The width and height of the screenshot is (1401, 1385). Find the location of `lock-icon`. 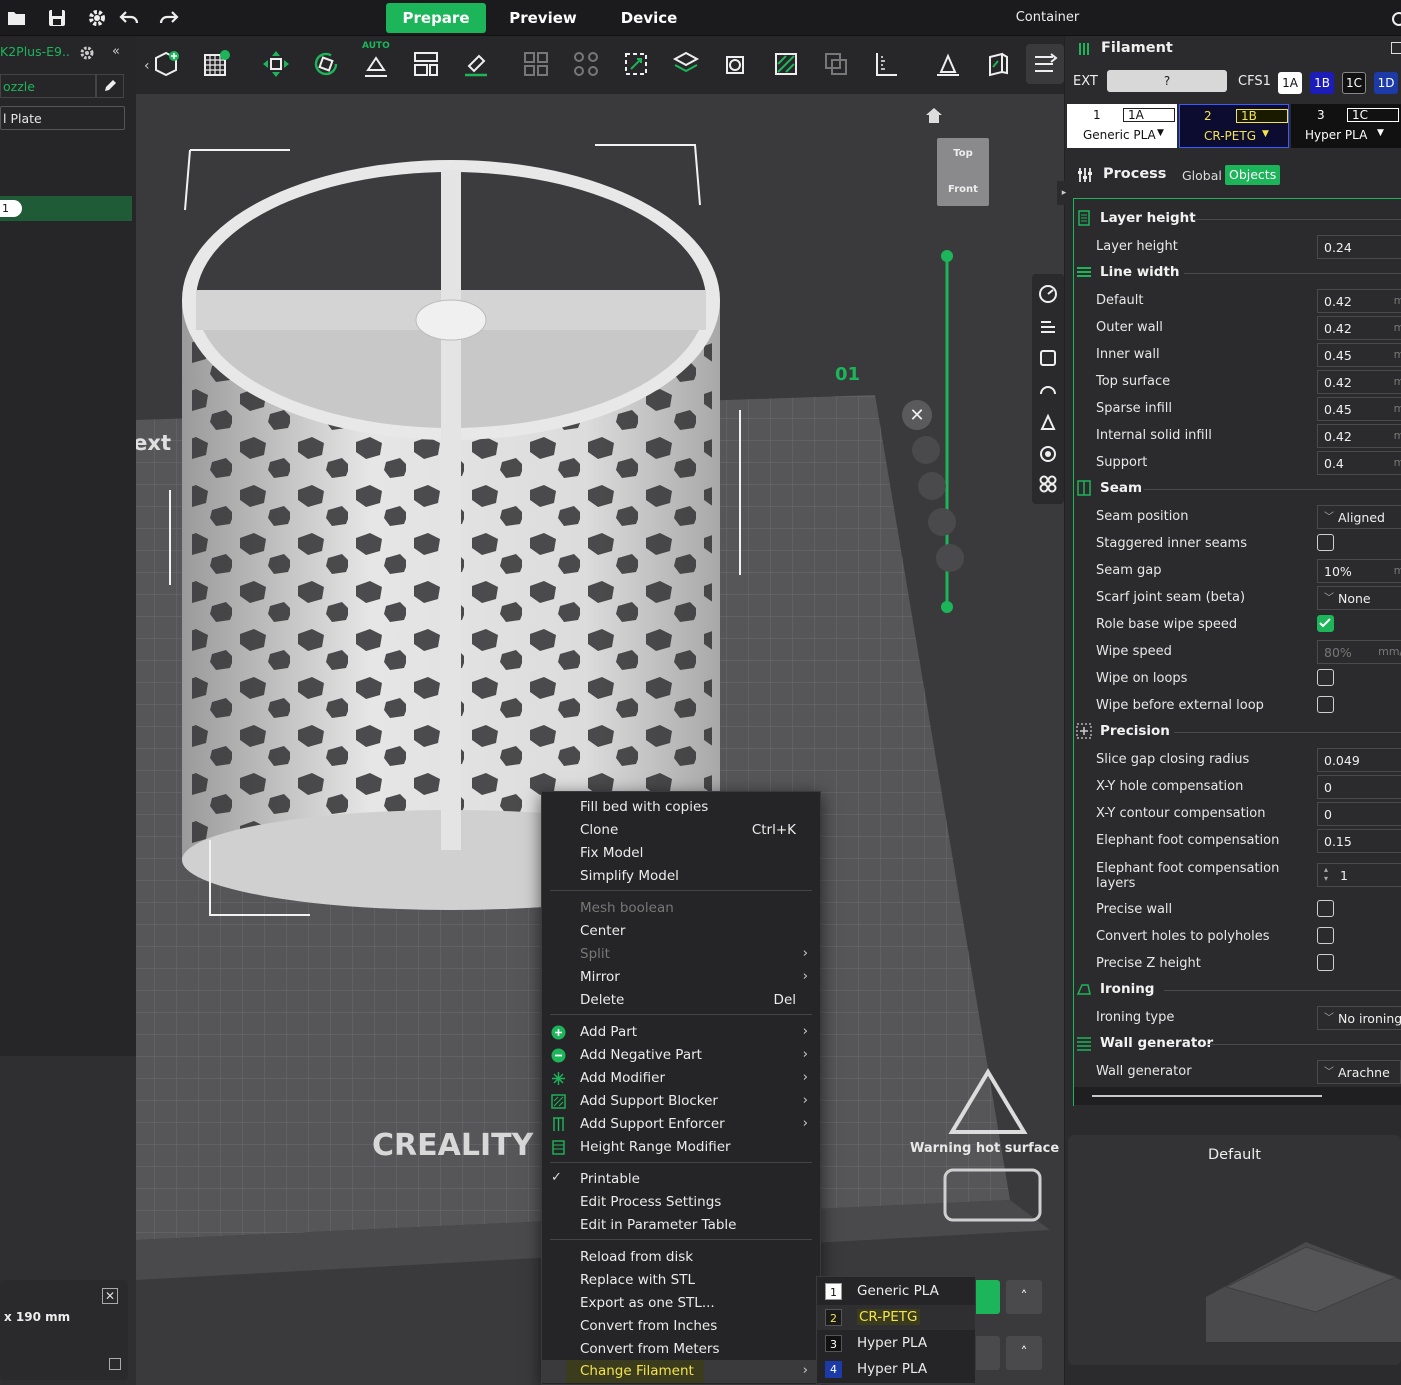

lock-icon is located at coordinates (942, 522).